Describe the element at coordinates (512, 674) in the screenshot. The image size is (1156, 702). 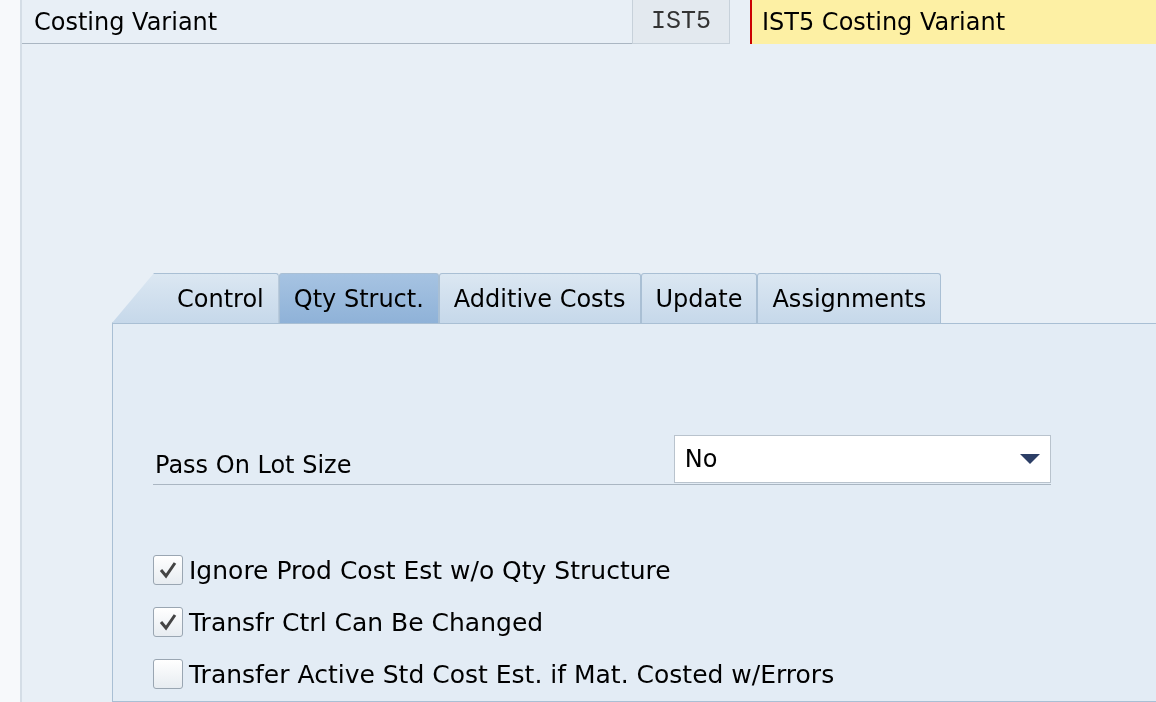
I see `checkbox-label: Transfer Active Std Cost Est. if Mat. Costed w/Errors` at that location.